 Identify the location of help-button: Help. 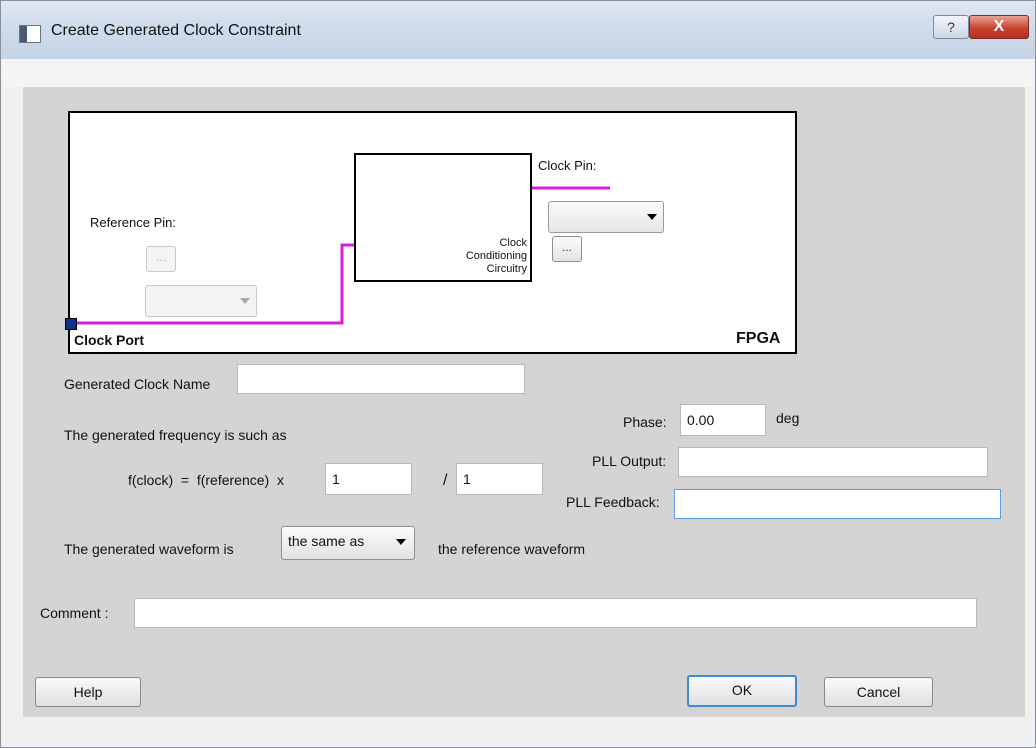
(88, 692).